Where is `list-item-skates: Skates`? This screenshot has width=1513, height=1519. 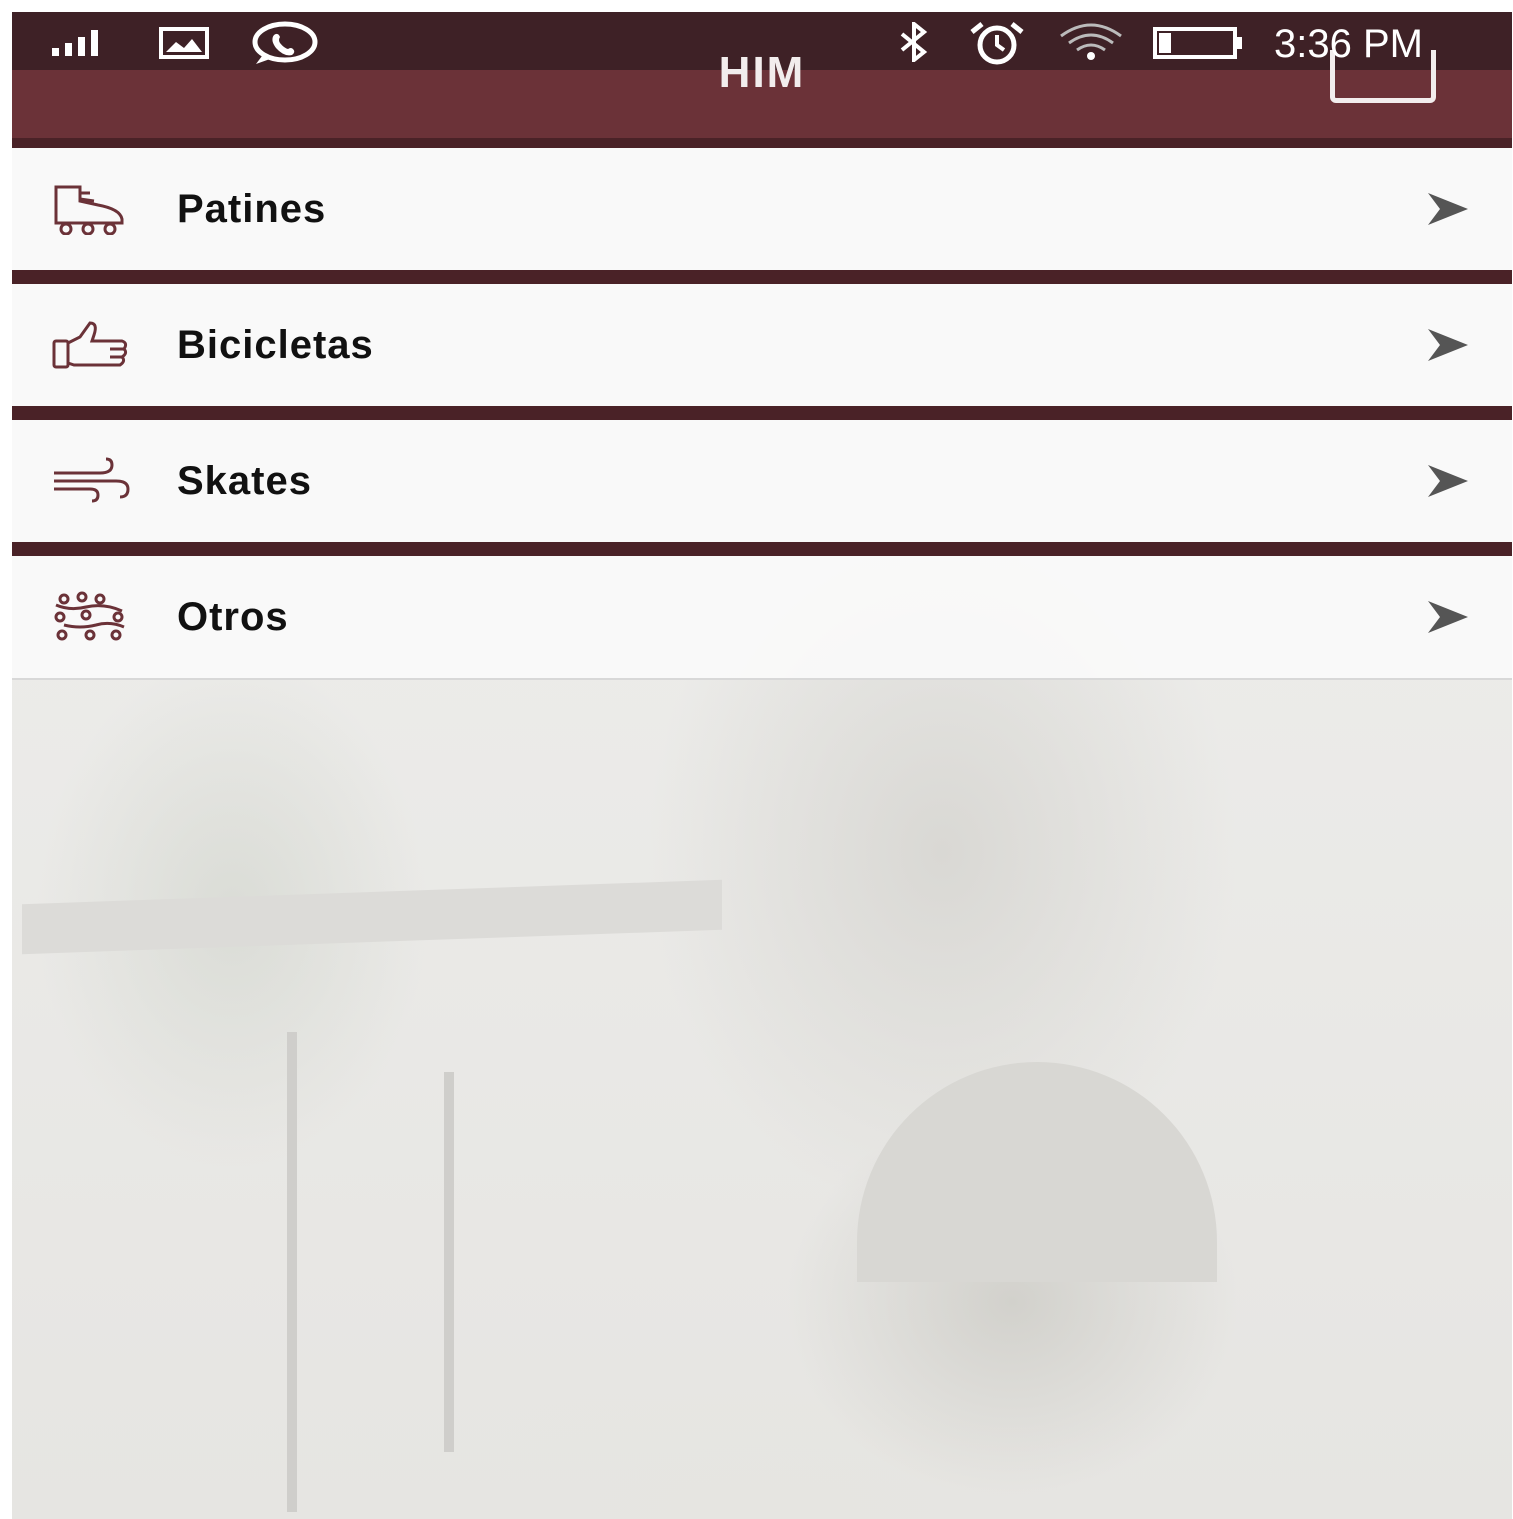 list-item-skates: Skates is located at coordinates (762, 481).